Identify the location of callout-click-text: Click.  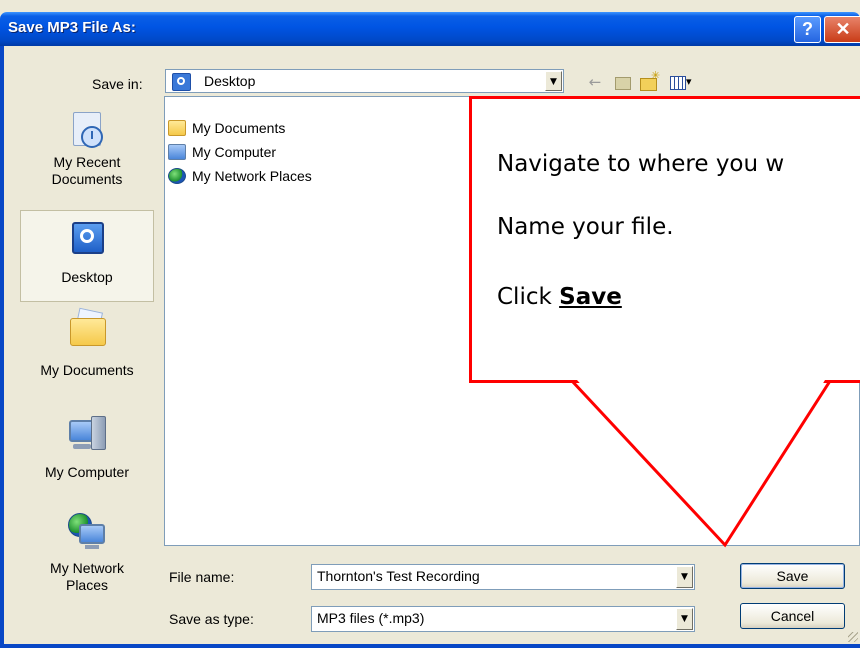
(528, 297).